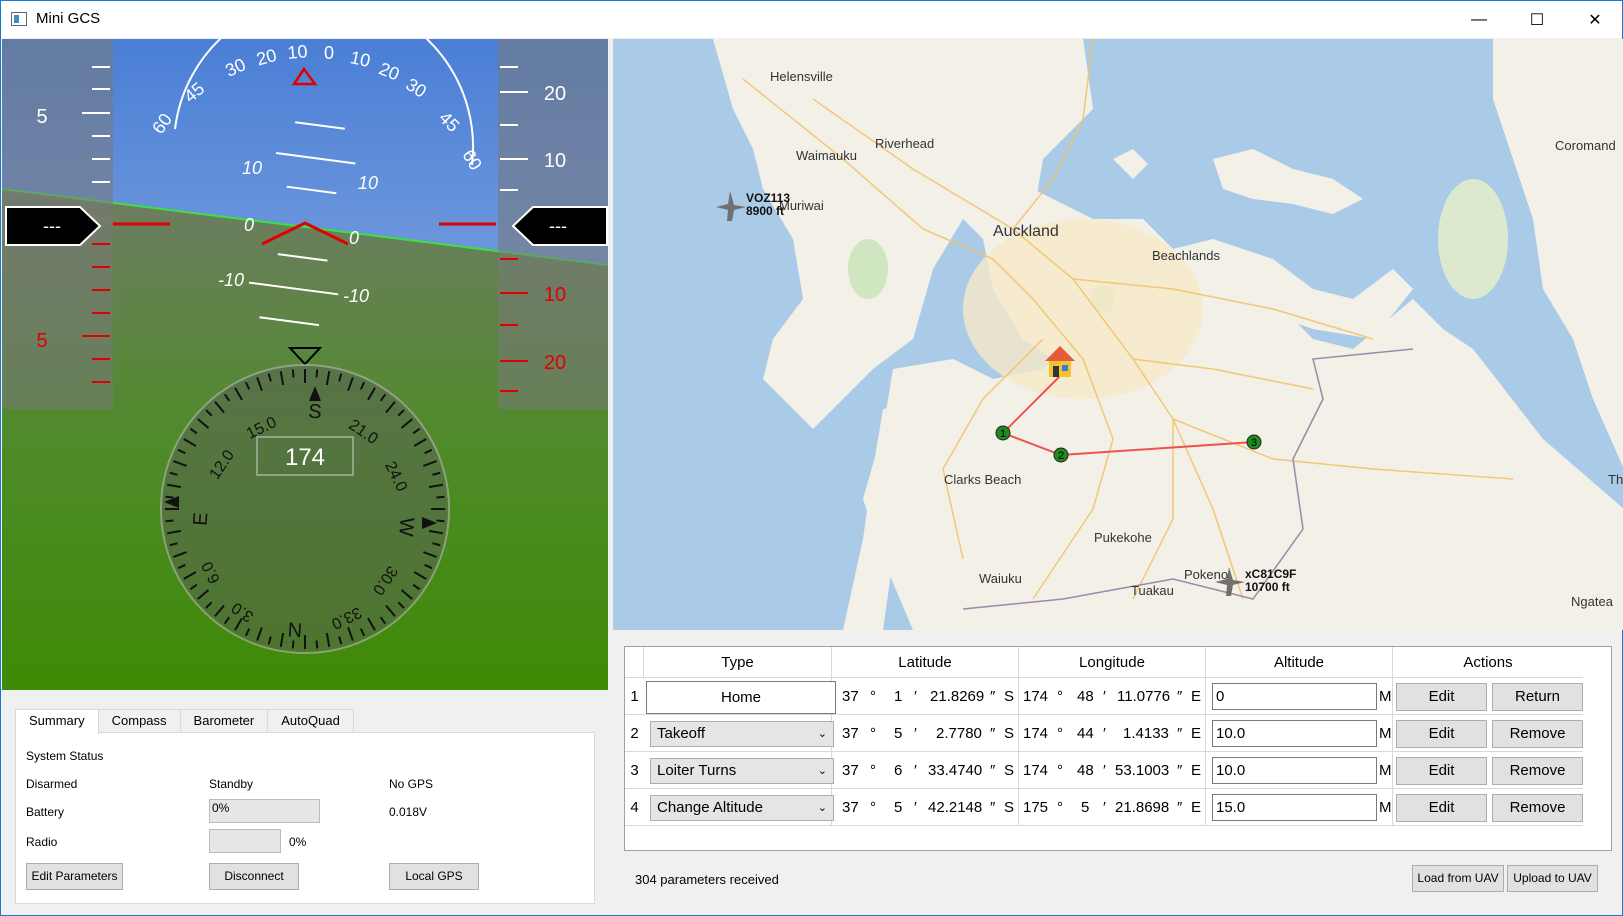 The width and height of the screenshot is (1623, 916). What do you see at coordinates (74, 876) in the screenshot?
I see `edit-parameters-button: Edit Parameters` at bounding box center [74, 876].